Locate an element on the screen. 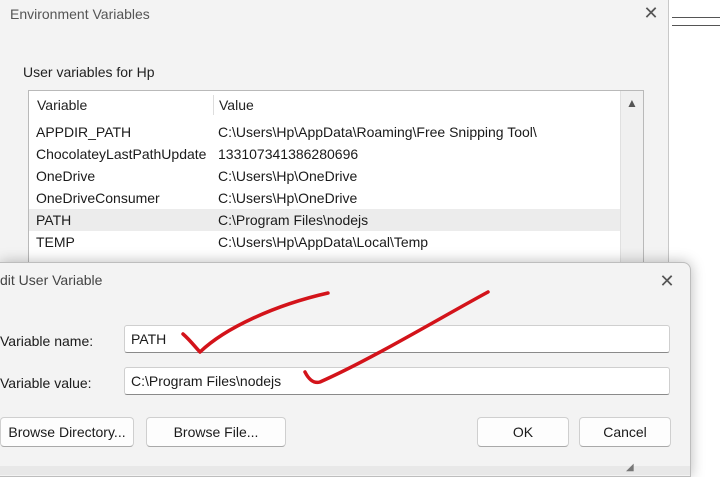  variable-name-cell: OneDrive is located at coordinates (66, 176).